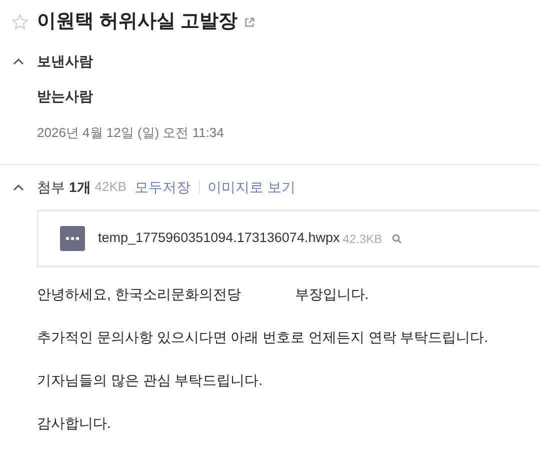  I want to click on body-text: 부장입니다., so click(331, 294).